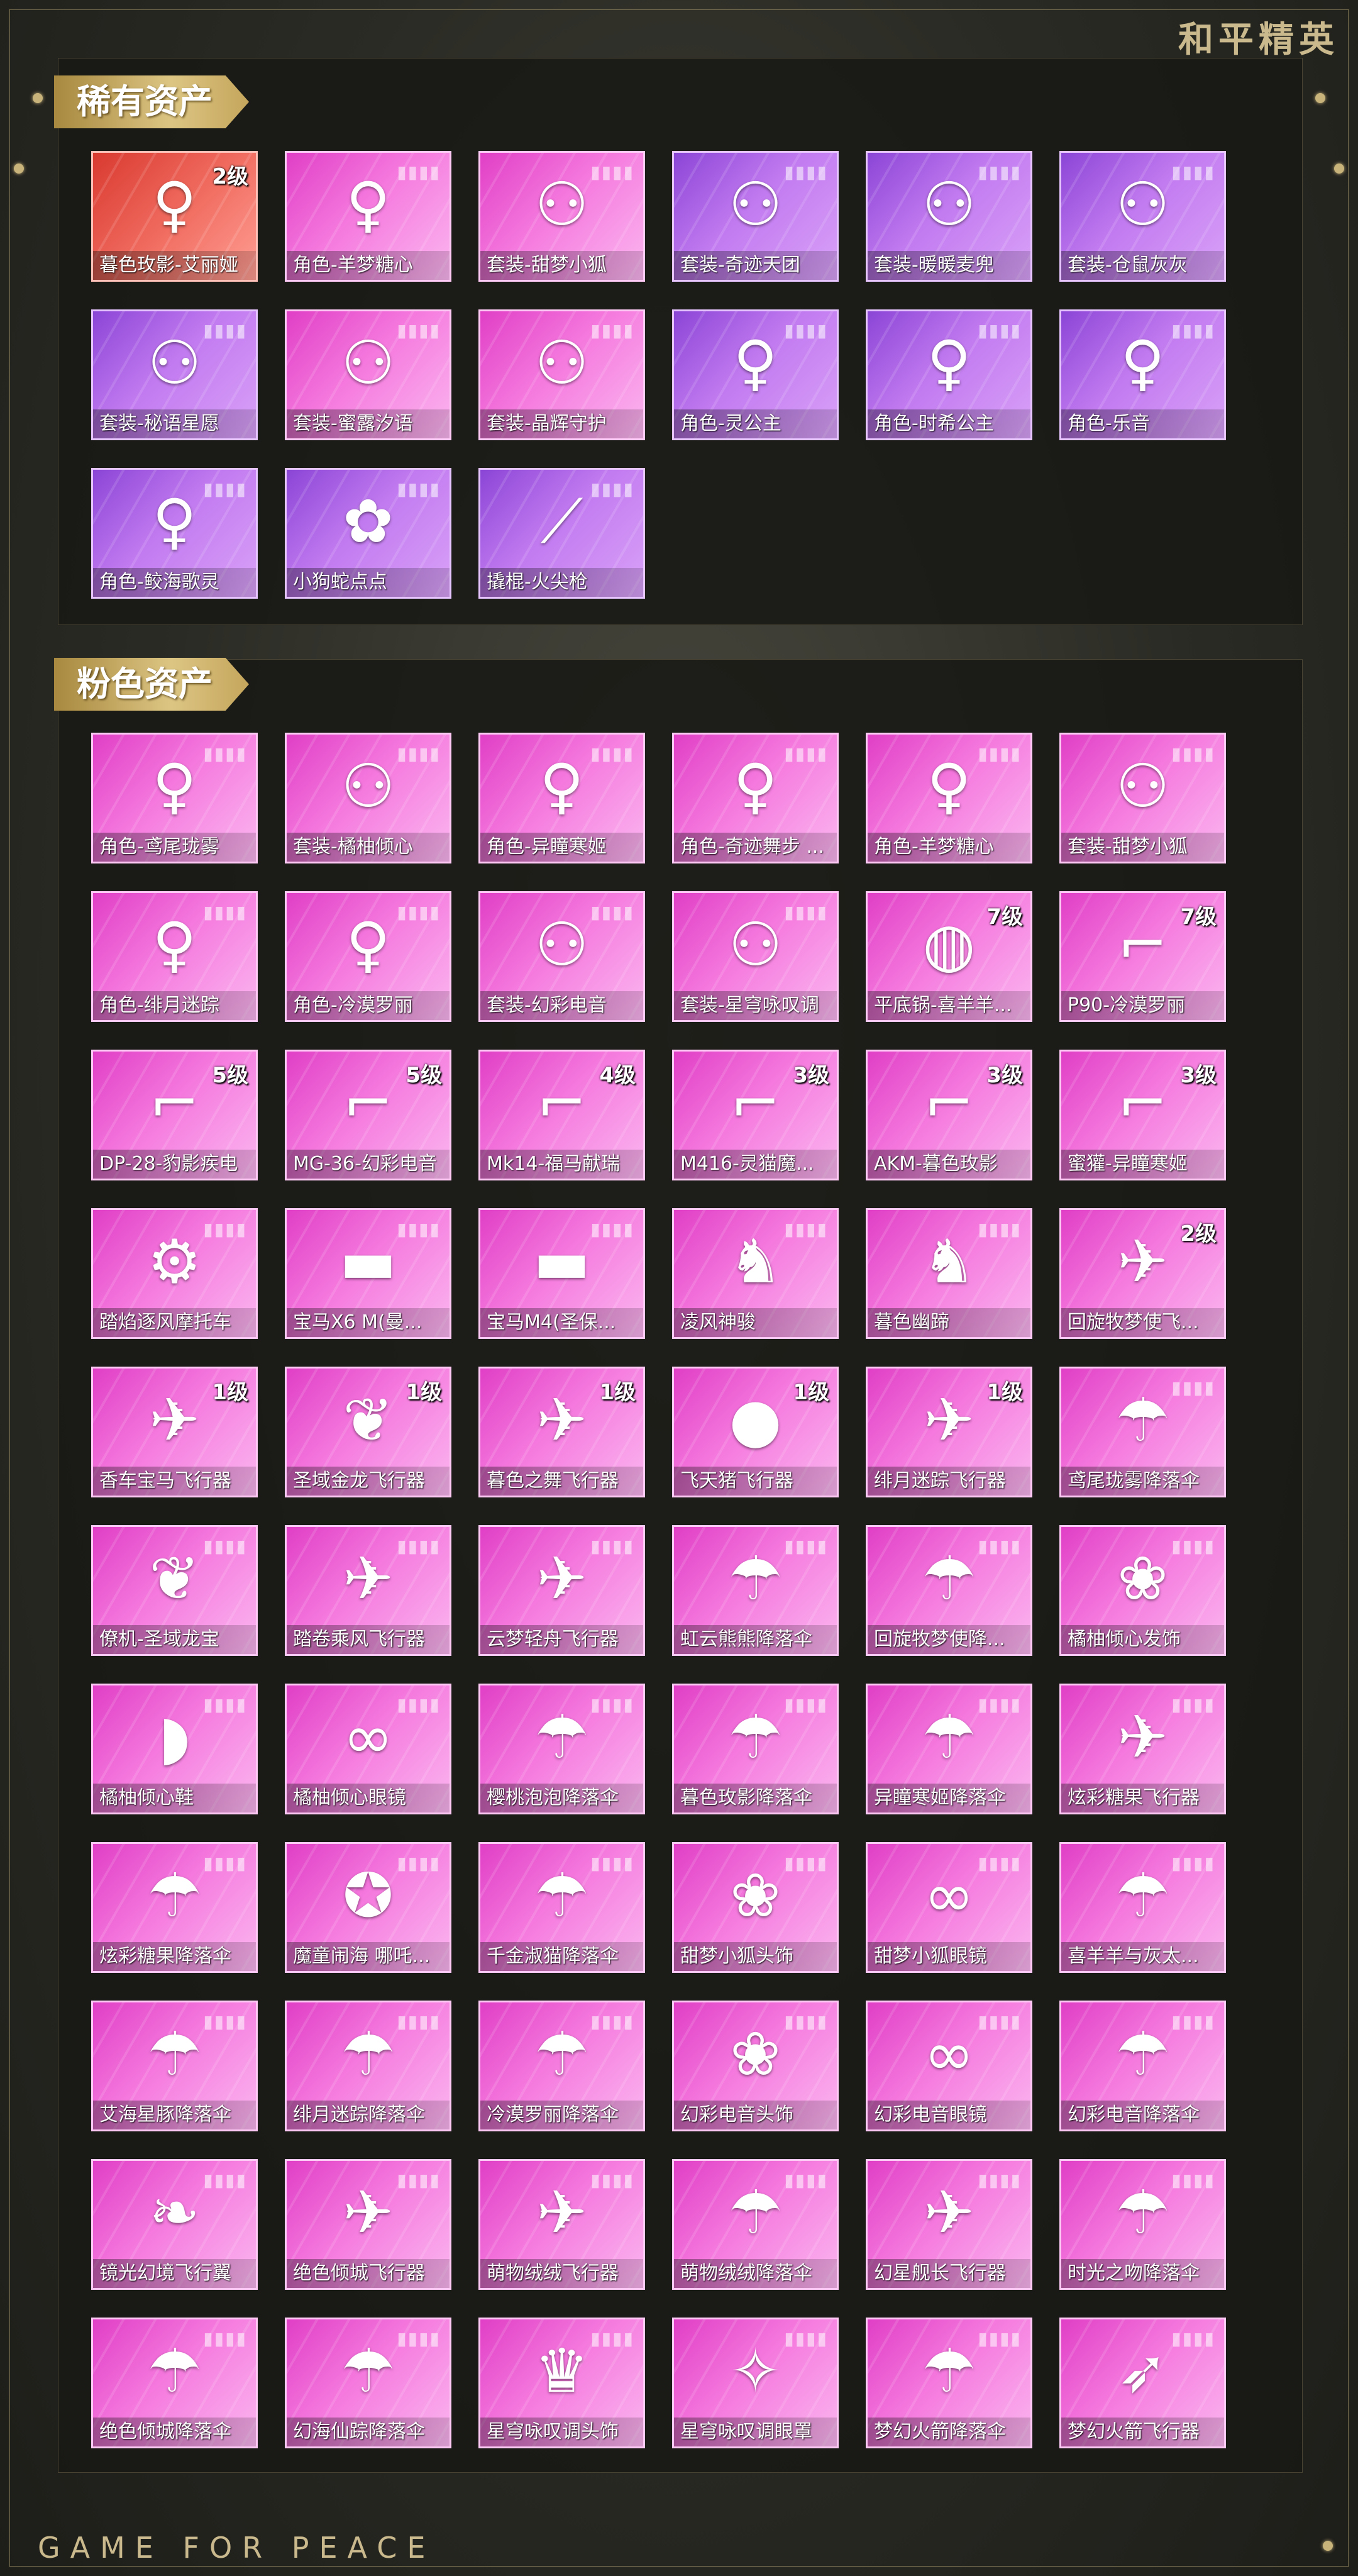  Describe the element at coordinates (561, 2224) in the screenshot. I see `pink-card: ▮▮▮▮ ✈ 萌物绒绒飞行器` at that location.